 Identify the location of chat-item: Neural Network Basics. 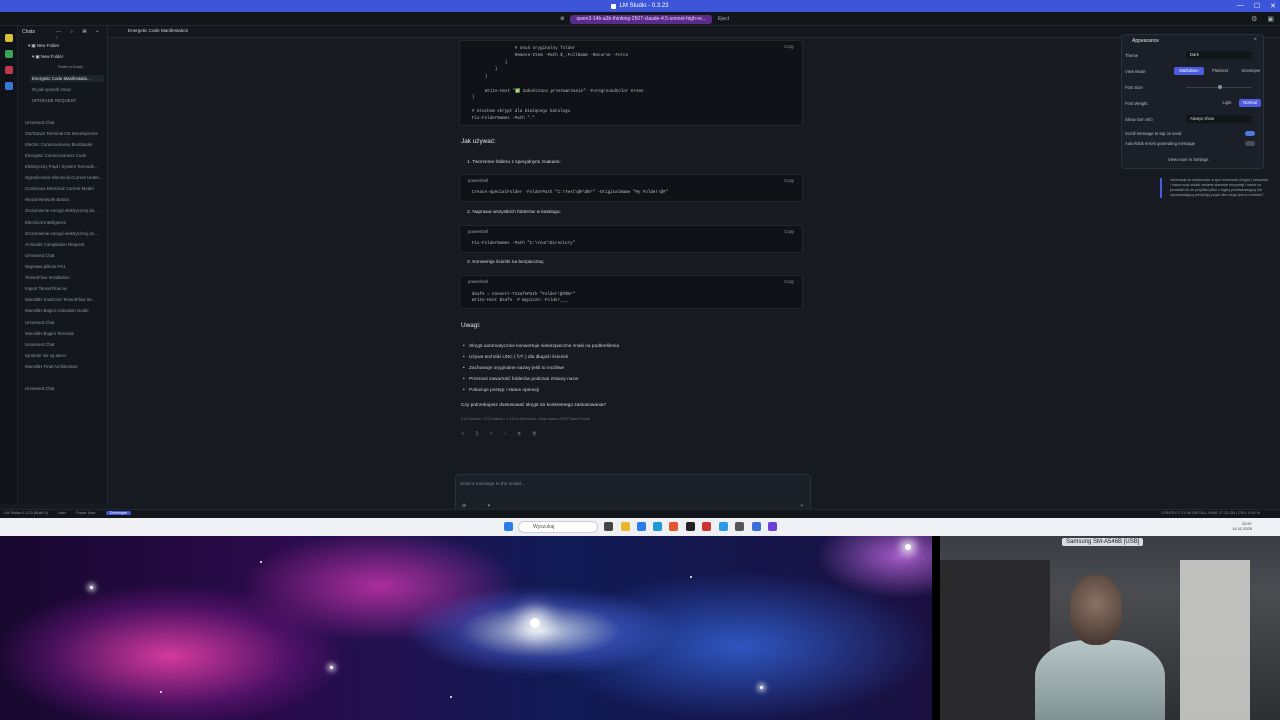
(47, 199).